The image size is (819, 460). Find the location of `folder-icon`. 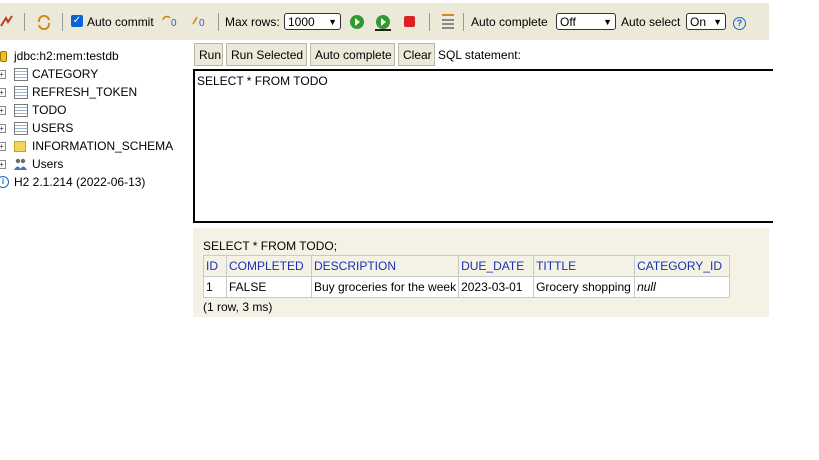

folder-icon is located at coordinates (20, 146).